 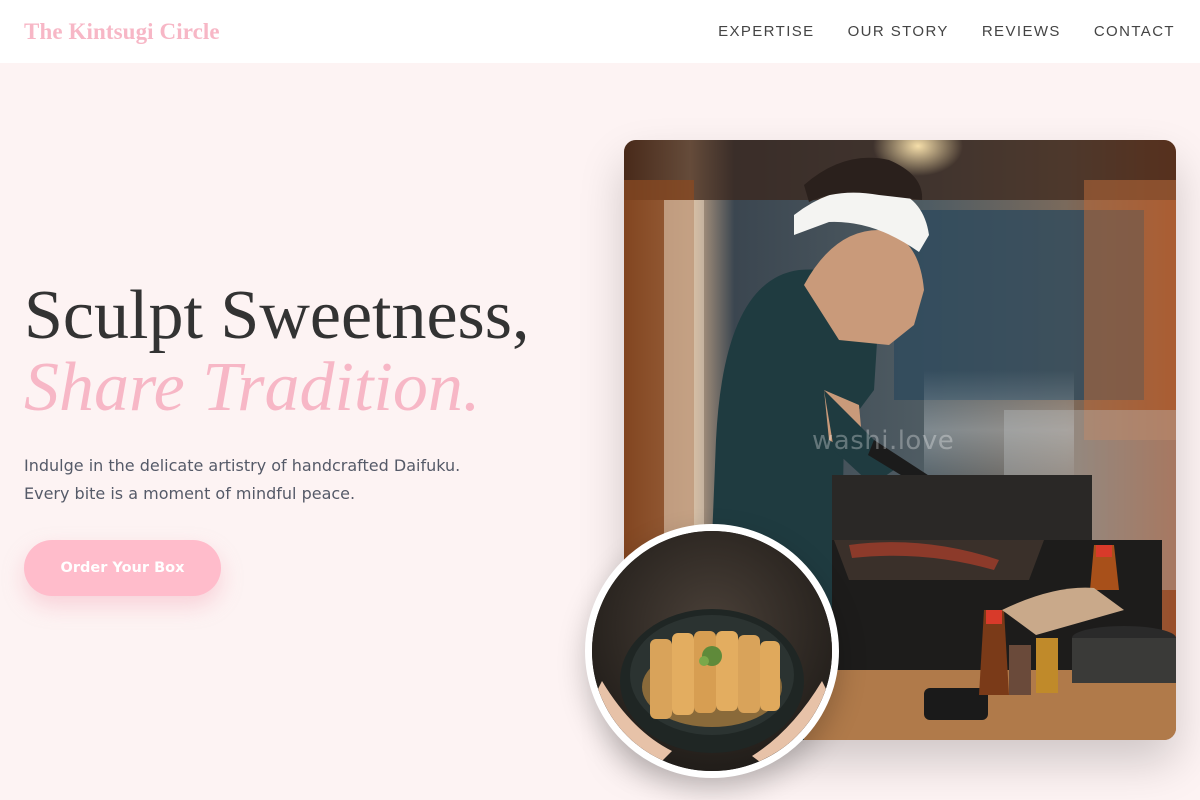 I want to click on hero-title: Sculpt Sweetness, Share Tradition., so click(x=277, y=352).